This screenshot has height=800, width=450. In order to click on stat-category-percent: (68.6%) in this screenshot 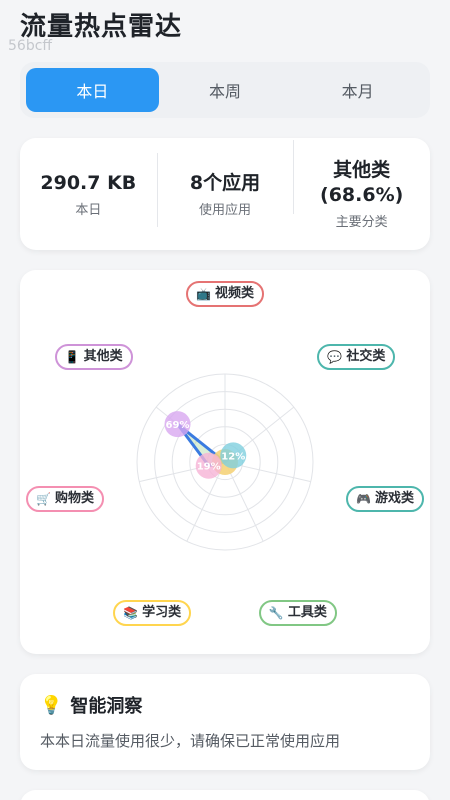, I will do `click(362, 195)`.